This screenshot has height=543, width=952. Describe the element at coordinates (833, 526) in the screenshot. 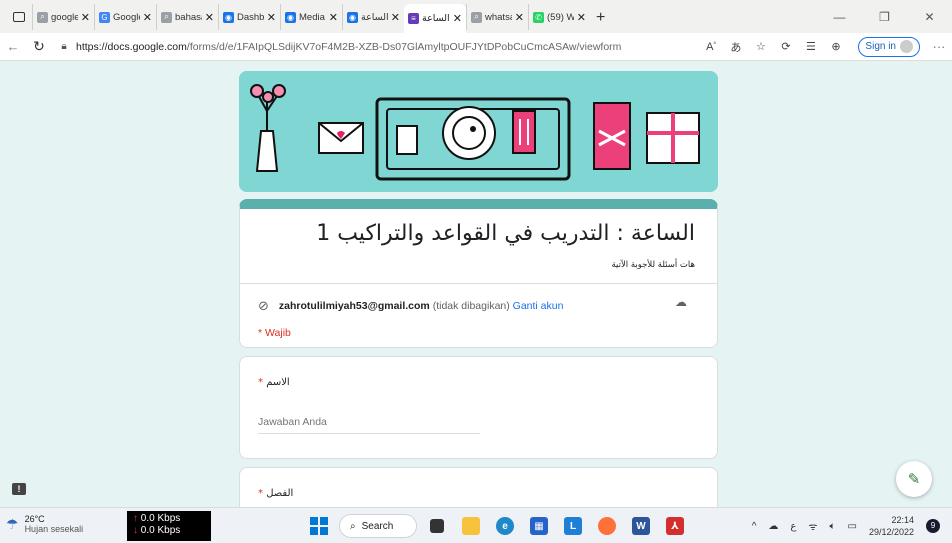

I see `volume-icon: 🔈︎` at that location.